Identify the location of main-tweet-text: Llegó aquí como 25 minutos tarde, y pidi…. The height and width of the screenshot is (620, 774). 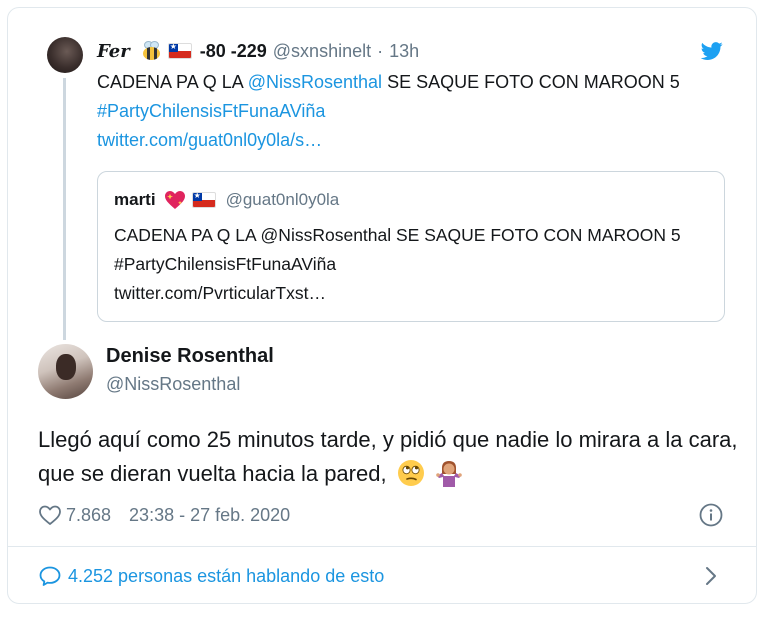
(388, 457).